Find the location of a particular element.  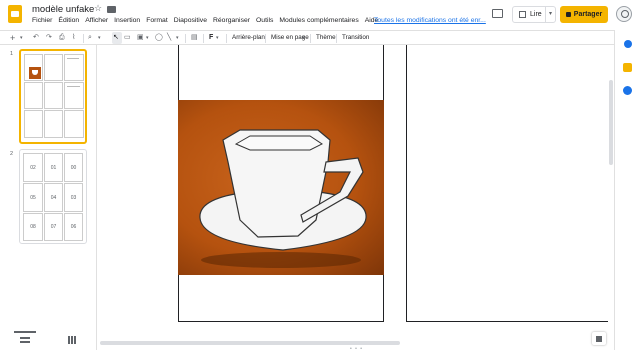

image-dropdown-icon: ▾ is located at coordinates (147, 38).